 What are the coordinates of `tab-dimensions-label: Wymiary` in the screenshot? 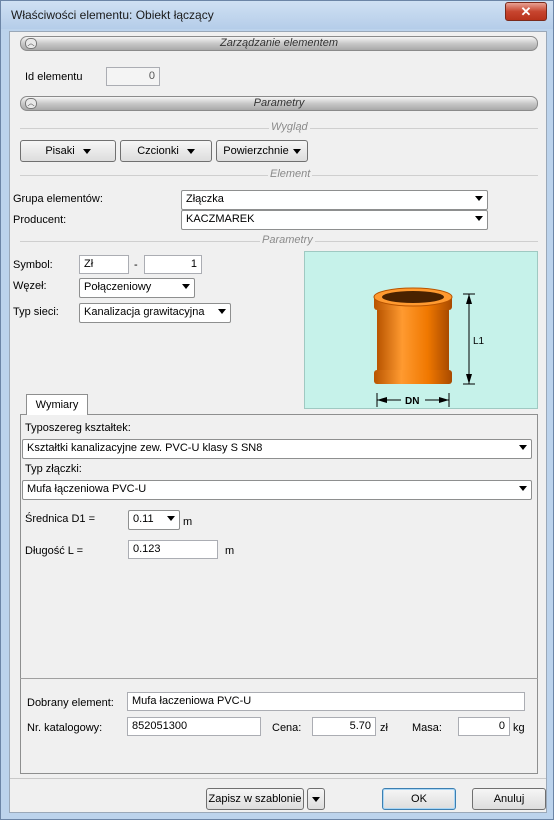 It's located at (57, 405).